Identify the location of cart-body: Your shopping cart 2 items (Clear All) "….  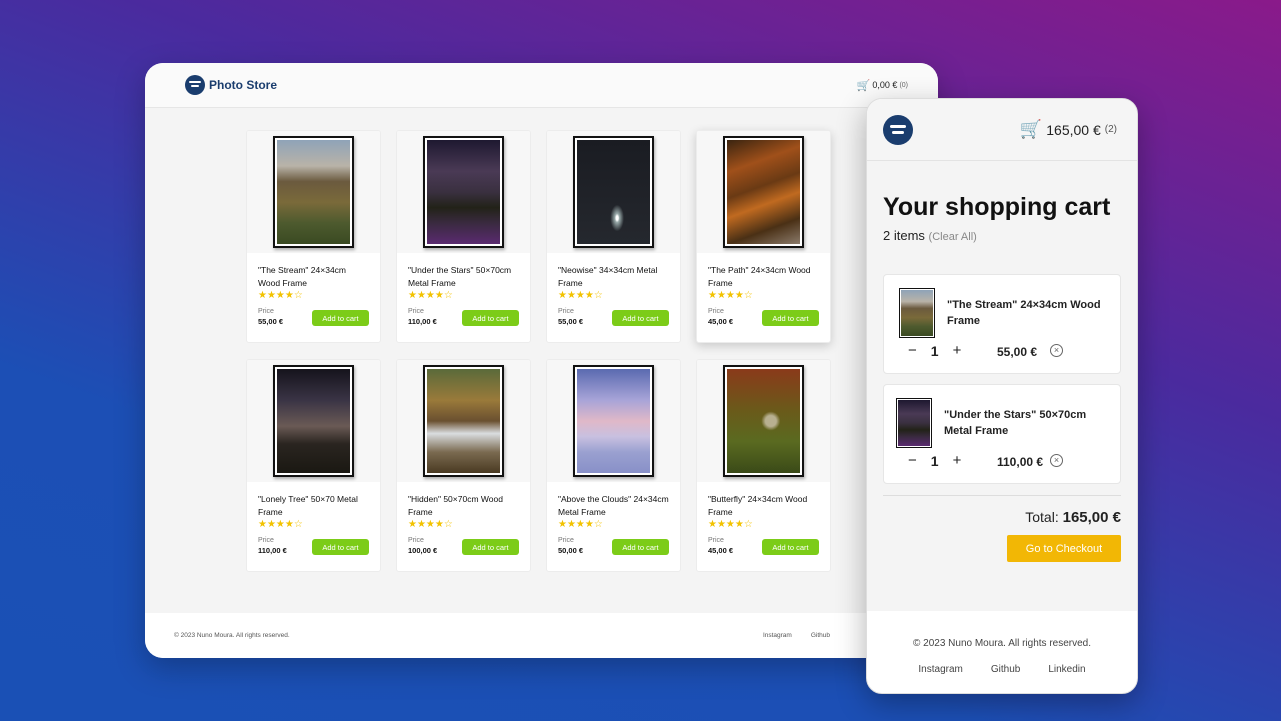
(1002, 386).